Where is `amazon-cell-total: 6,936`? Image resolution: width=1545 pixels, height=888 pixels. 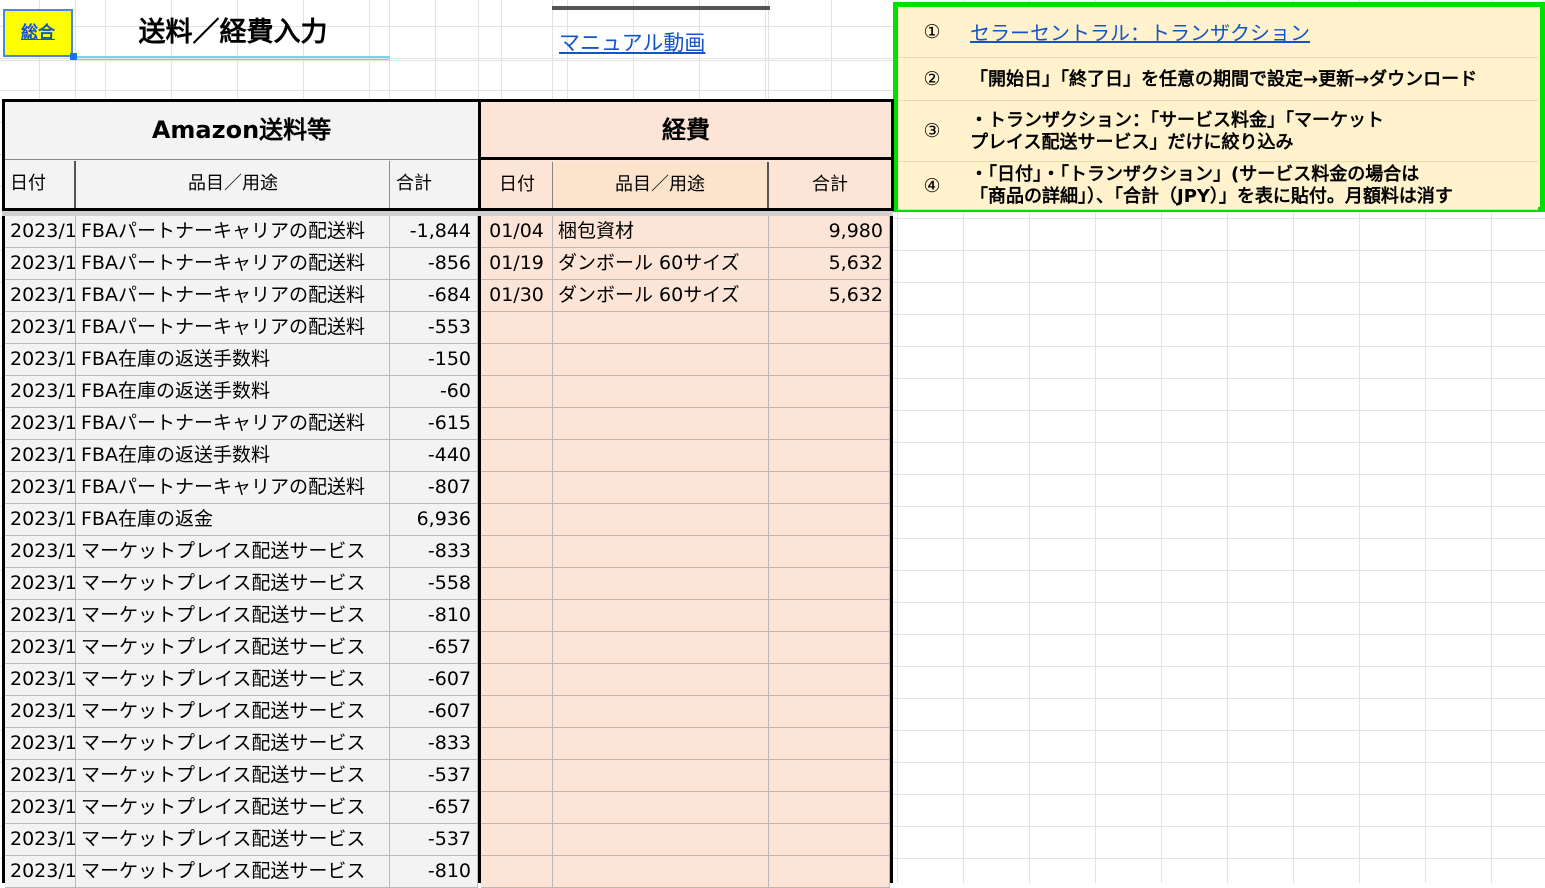
amazon-cell-total: 6,936 is located at coordinates (434, 520).